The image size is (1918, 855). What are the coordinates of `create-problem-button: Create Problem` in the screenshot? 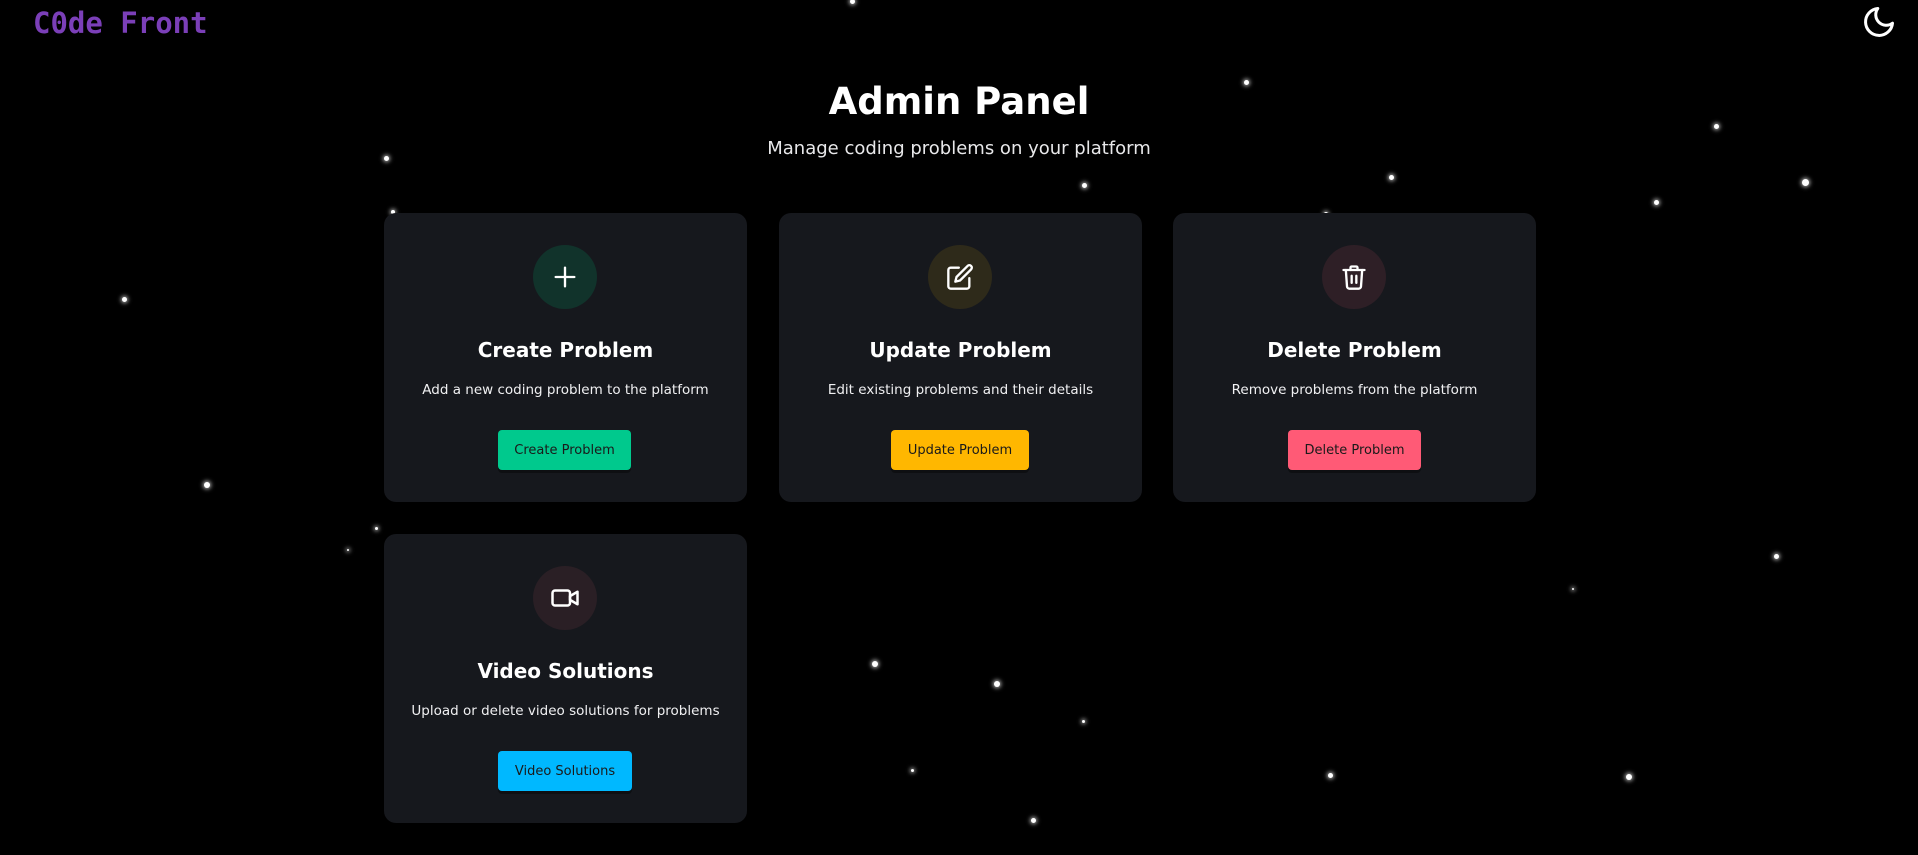 It's located at (564, 450).